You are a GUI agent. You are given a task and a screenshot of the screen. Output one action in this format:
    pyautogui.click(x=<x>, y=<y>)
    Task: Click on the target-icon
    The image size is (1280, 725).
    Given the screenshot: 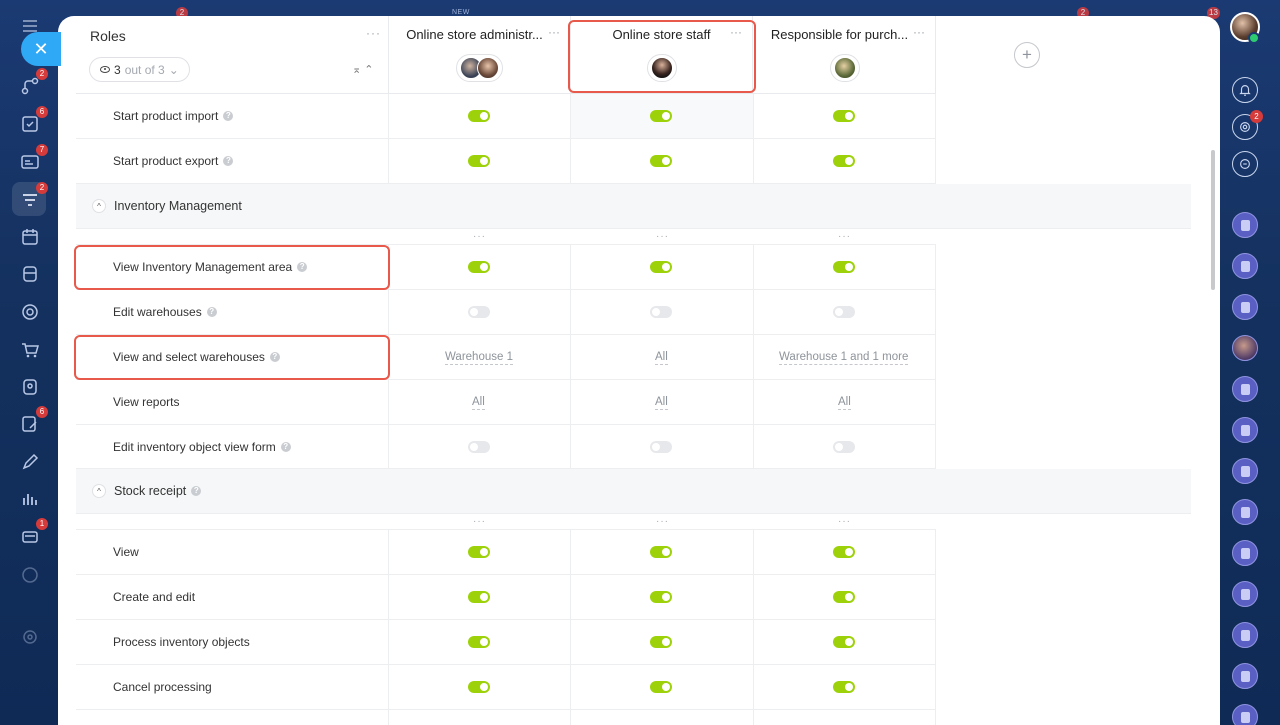 What is the action you would take?
    pyautogui.click(x=30, y=312)
    